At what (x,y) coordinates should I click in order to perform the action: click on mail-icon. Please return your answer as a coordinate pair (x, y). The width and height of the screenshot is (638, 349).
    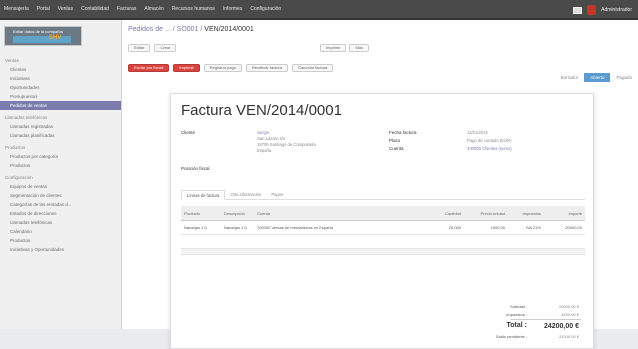
    Looking at the image, I should click on (578, 10).